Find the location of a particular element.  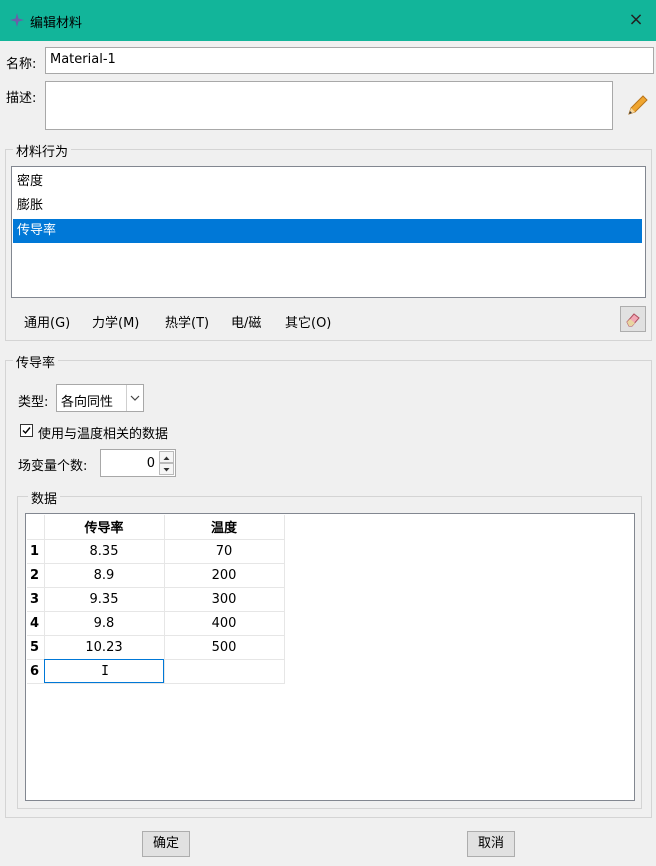

delete-behavior-button is located at coordinates (633, 319).